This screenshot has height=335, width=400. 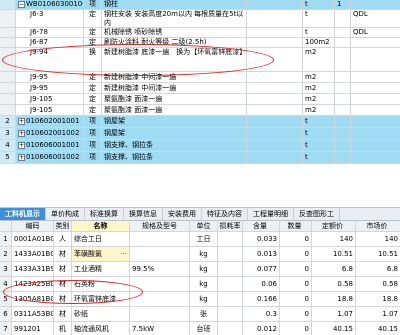 What do you see at coordinates (319, 42) in the screenshot?
I see `row-unit: 100m2` at bounding box center [319, 42].